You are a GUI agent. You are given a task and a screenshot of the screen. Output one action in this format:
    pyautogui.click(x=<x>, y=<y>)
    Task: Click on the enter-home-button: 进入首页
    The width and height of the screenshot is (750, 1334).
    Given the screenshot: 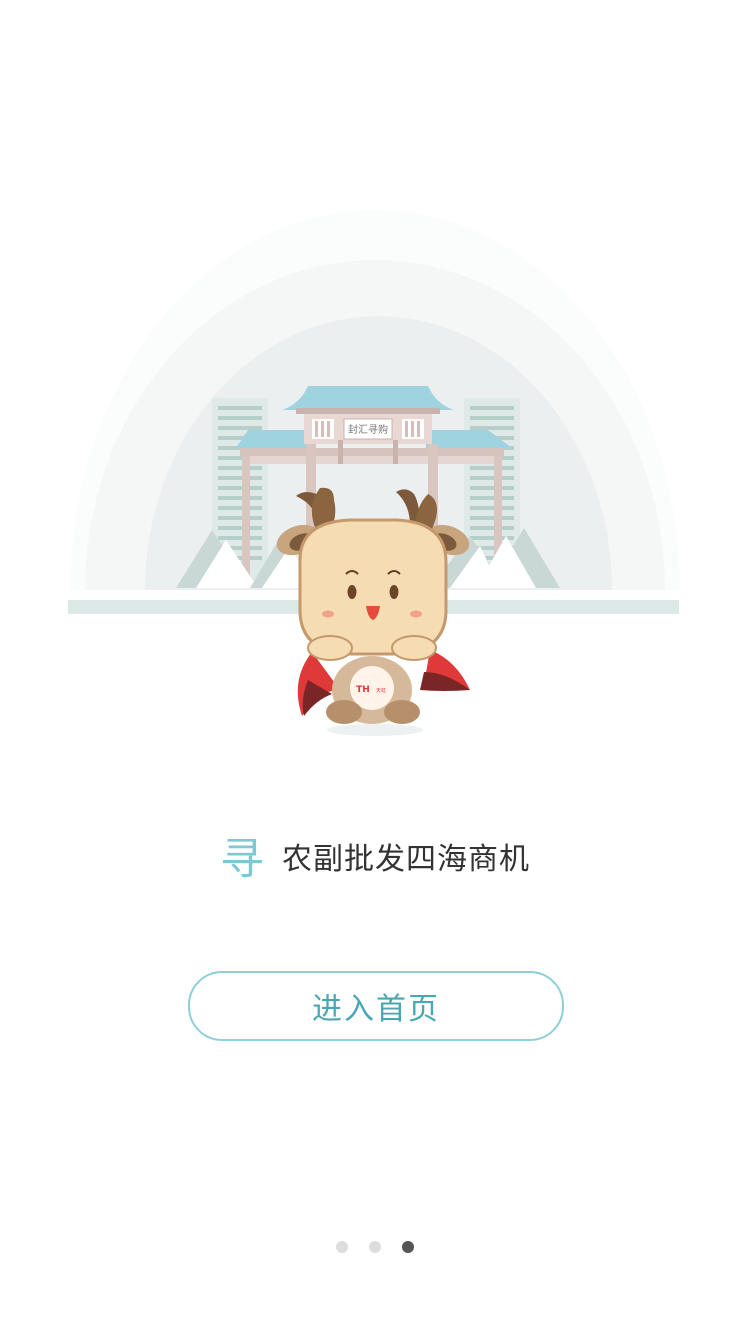 What is the action you would take?
    pyautogui.click(x=376, y=1006)
    